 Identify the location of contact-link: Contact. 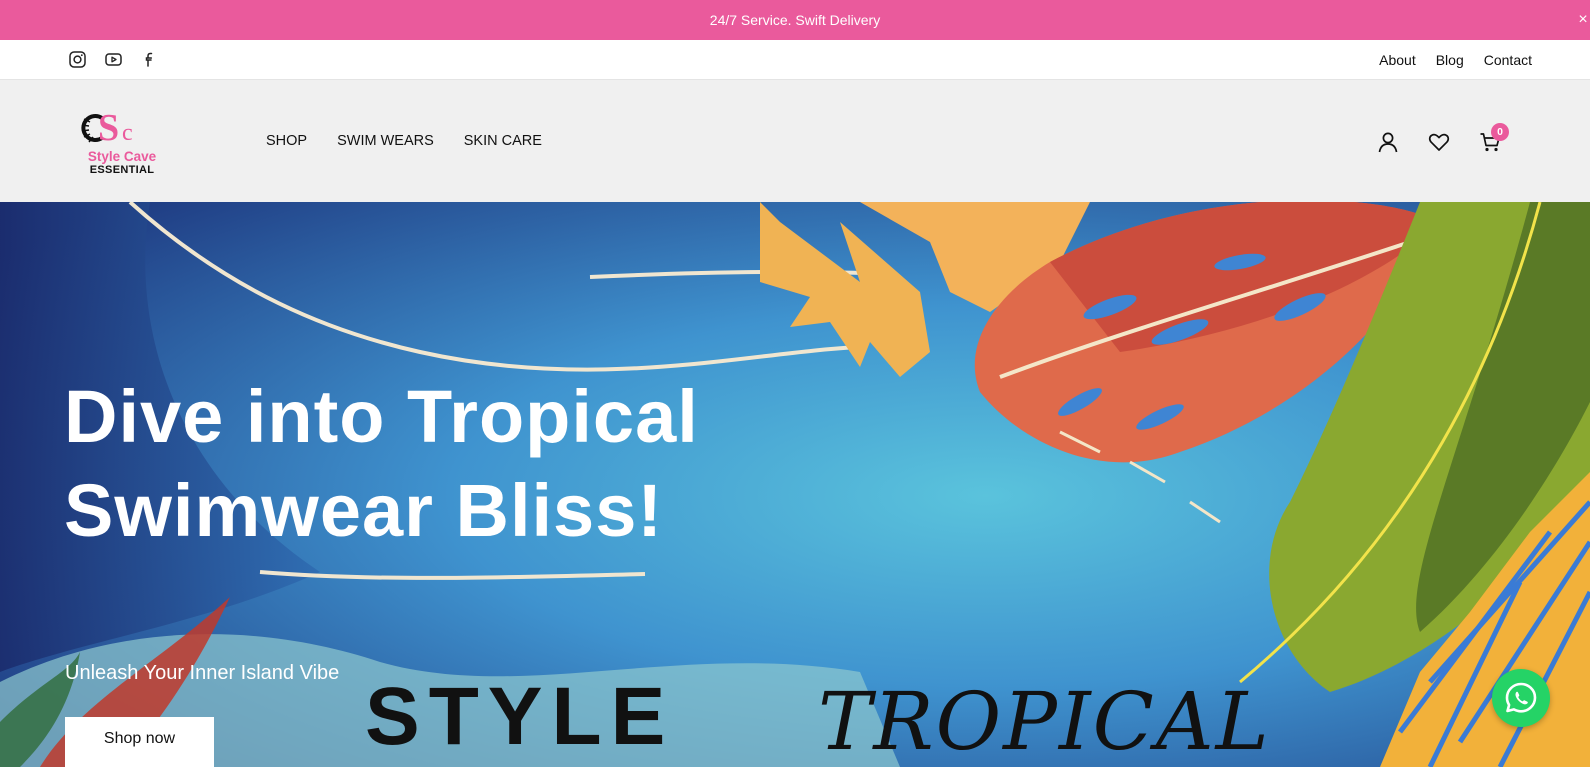
(1508, 60).